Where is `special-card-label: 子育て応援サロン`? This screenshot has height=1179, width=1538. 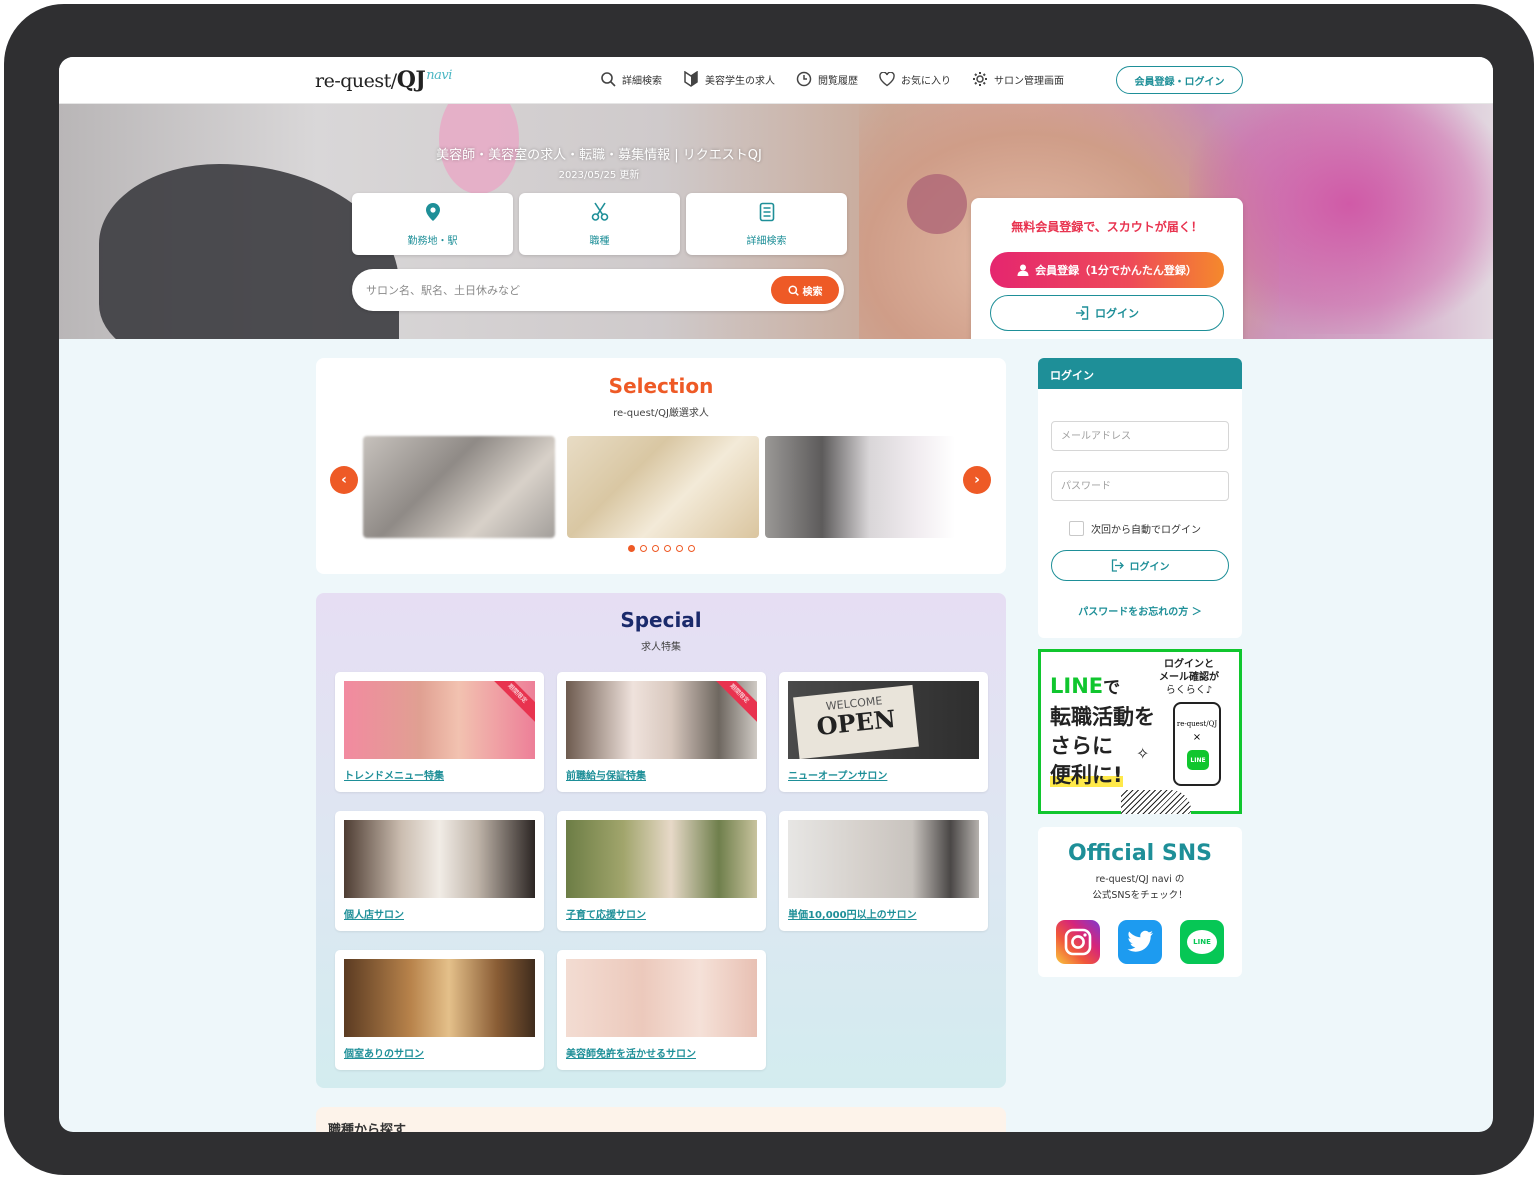 special-card-label: 子育て応援サロン is located at coordinates (606, 915).